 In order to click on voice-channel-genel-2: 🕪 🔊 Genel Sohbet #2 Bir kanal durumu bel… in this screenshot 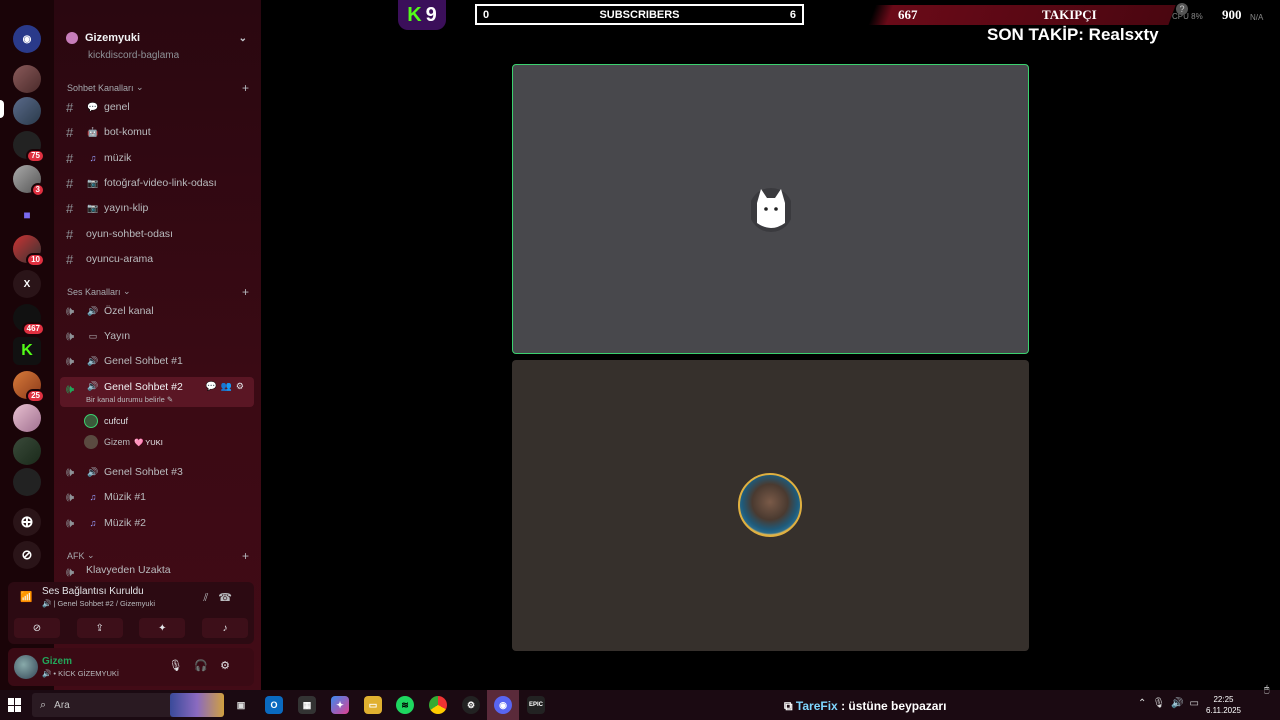, I will do `click(157, 392)`.